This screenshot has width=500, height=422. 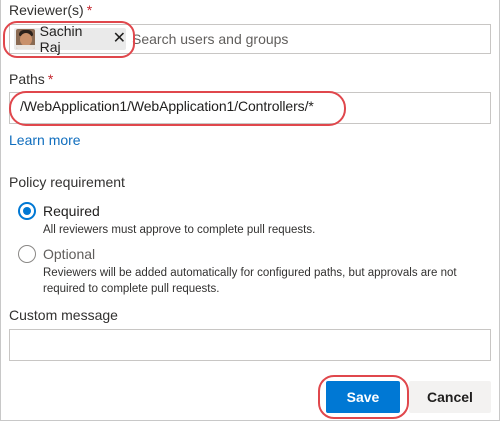 I want to click on custom-message-input, so click(x=250, y=345).